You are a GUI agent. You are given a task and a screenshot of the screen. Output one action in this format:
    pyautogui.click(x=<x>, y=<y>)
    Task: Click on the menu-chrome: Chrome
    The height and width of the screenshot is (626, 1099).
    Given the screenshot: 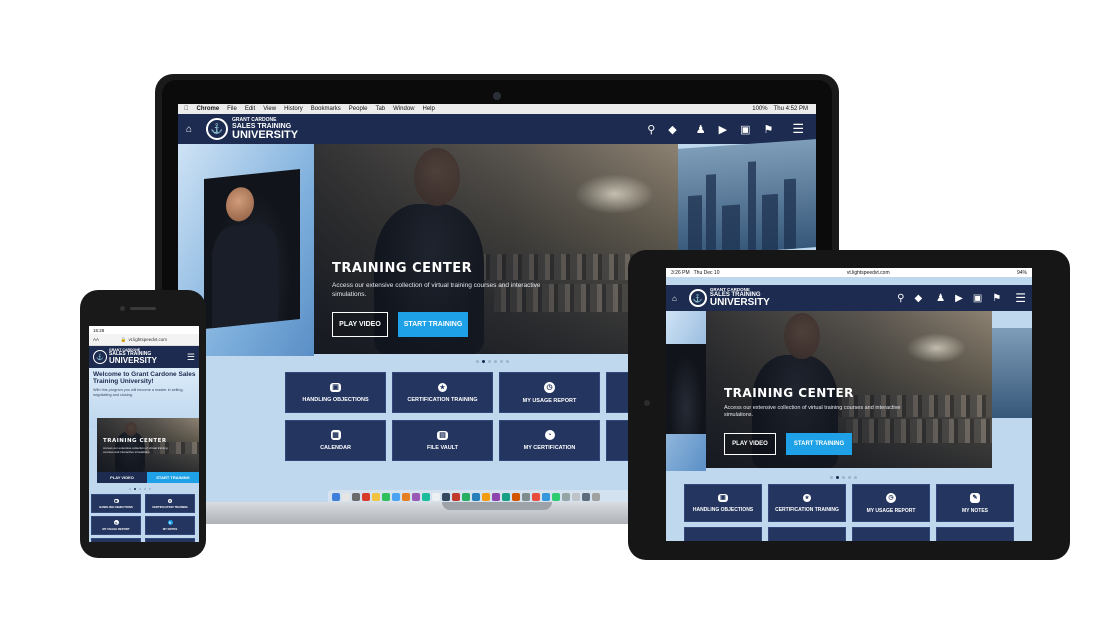 What is the action you would take?
    pyautogui.click(x=208, y=109)
    